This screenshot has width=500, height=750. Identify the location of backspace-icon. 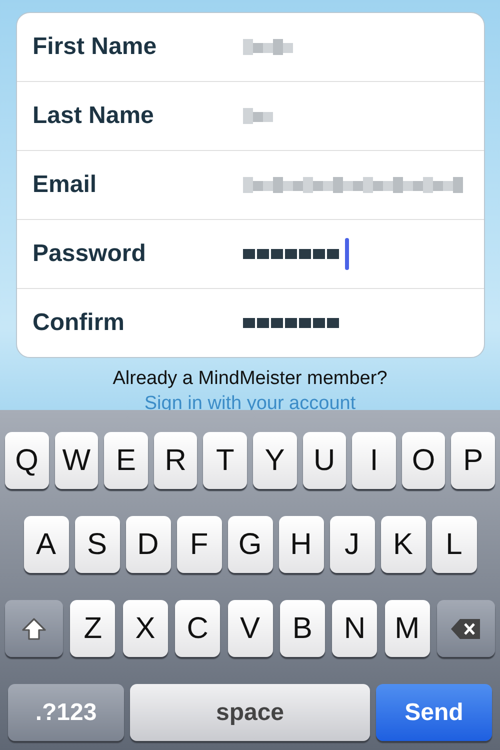
(466, 629).